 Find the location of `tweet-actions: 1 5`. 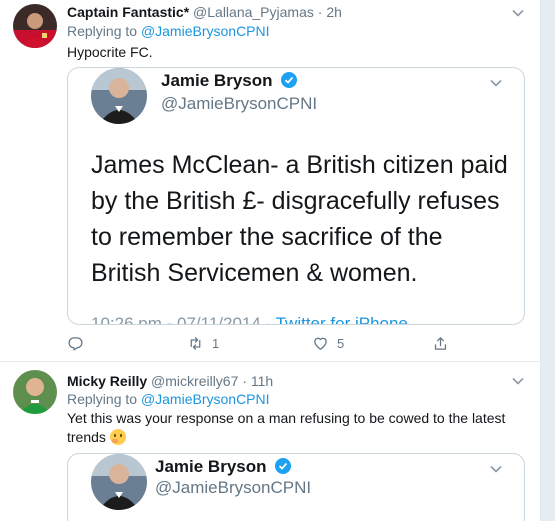

tweet-actions: 1 5 is located at coordinates (267, 345).